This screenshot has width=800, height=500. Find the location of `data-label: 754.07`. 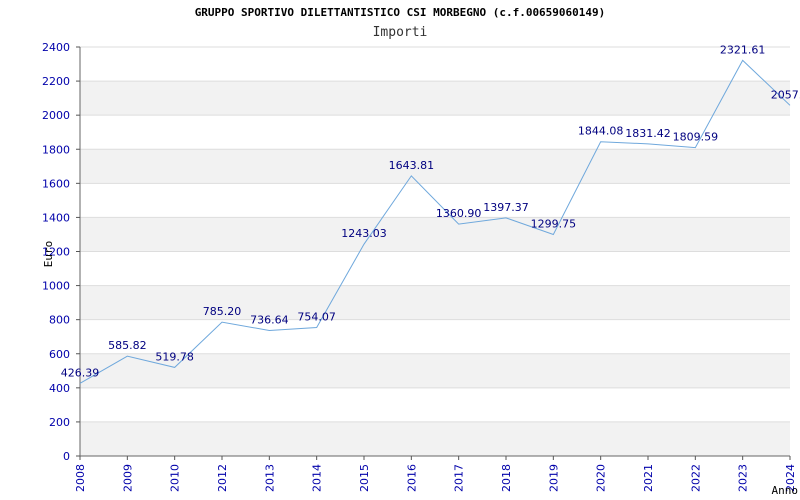

data-label: 754.07 is located at coordinates (316, 316).